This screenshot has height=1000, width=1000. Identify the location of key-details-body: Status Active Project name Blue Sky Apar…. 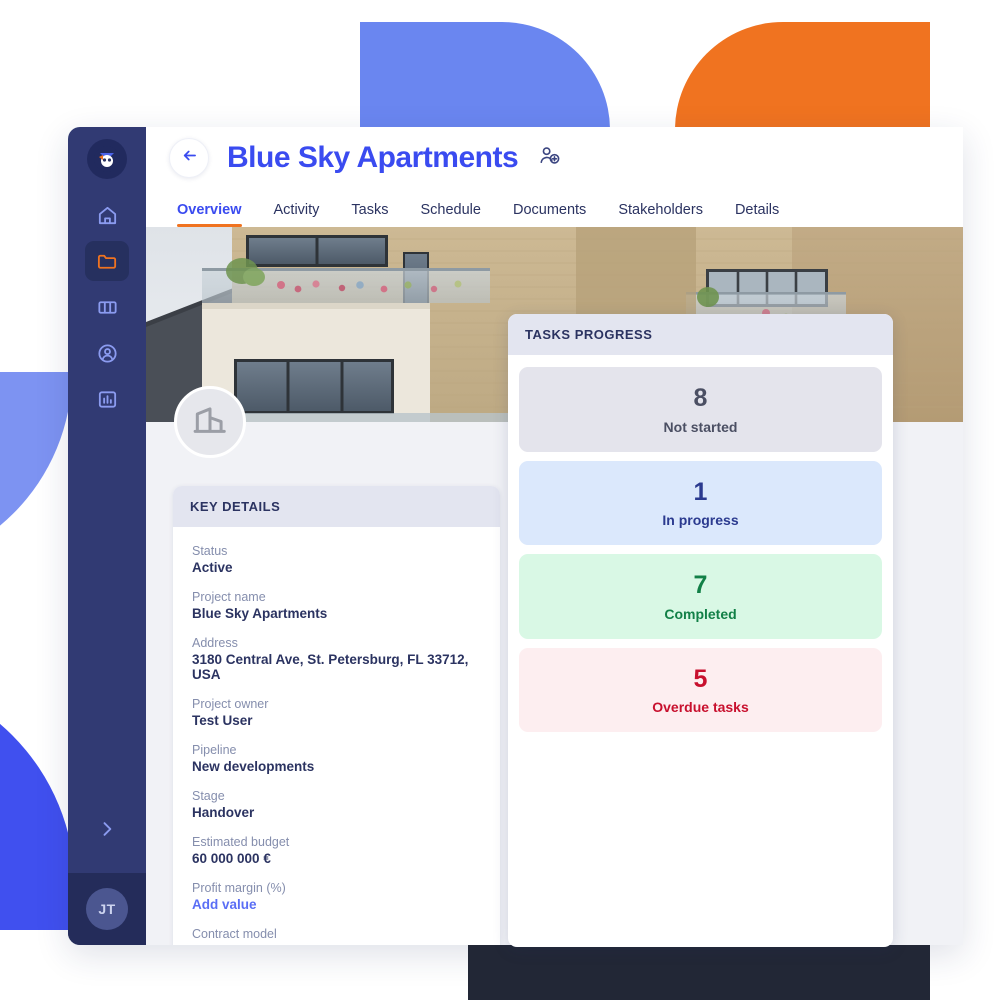
(336, 736).